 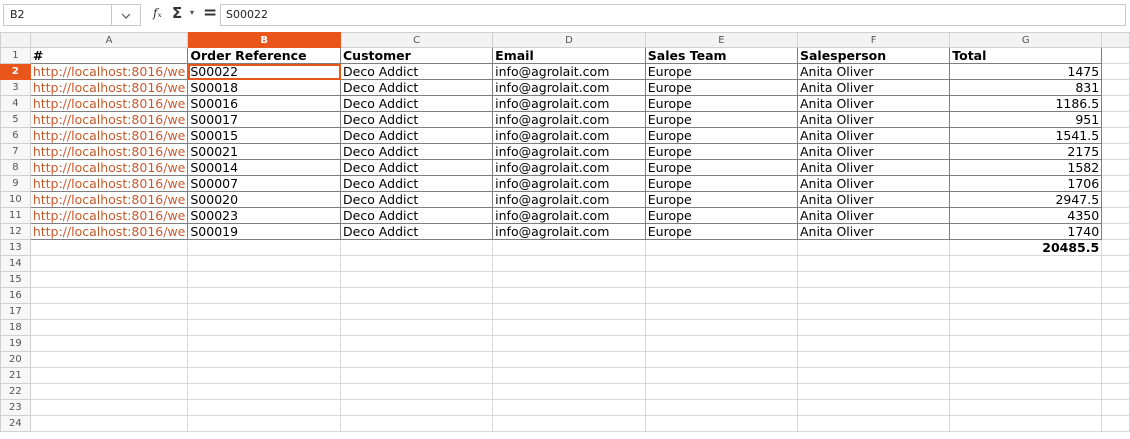 What do you see at coordinates (264, 167) in the screenshot?
I see `order-reference-cell: S00014` at bounding box center [264, 167].